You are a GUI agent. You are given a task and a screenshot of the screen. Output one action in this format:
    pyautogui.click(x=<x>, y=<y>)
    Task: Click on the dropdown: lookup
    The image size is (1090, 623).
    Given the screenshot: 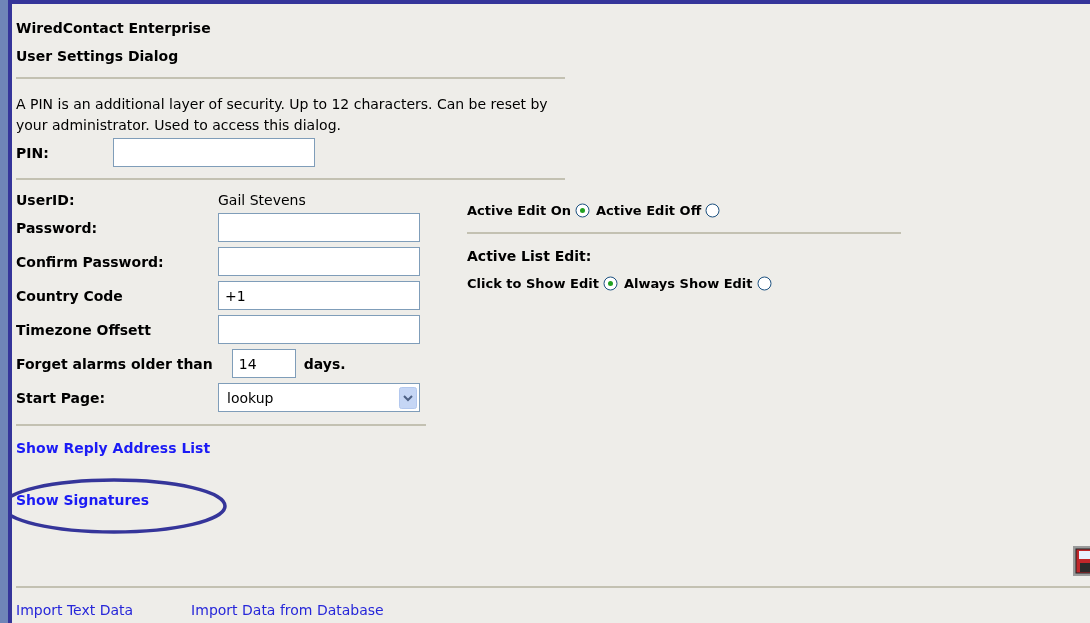 What is the action you would take?
    pyautogui.click(x=319, y=397)
    